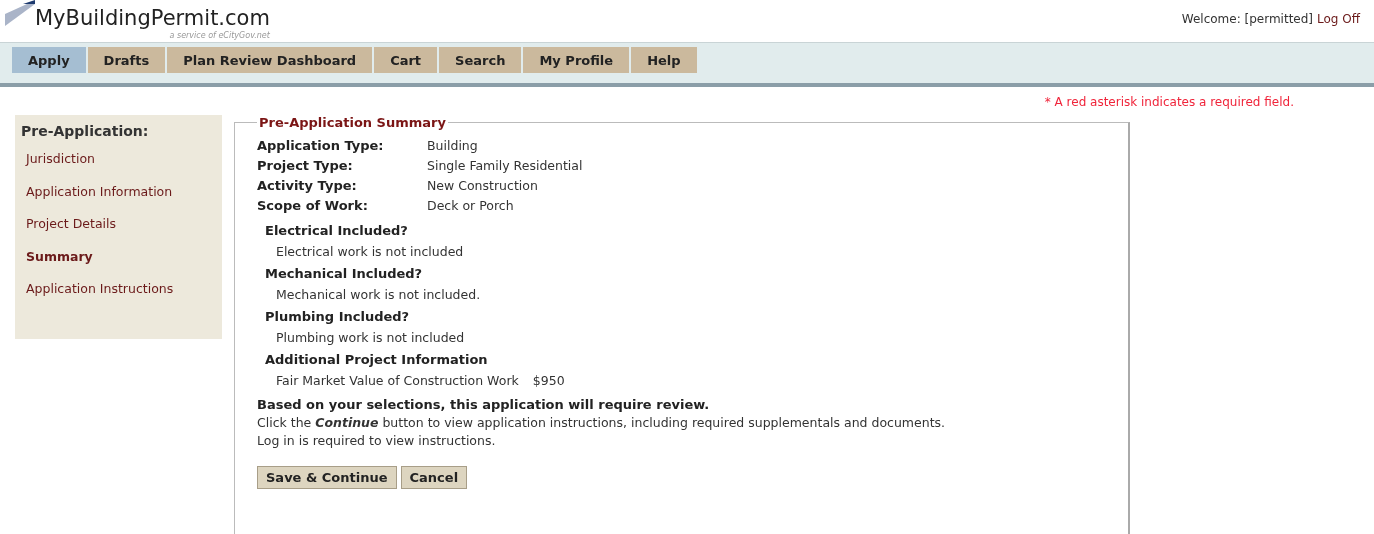 This screenshot has width=1374, height=534. I want to click on review-note: Based on your selections, this application will require review., so click(484, 404).